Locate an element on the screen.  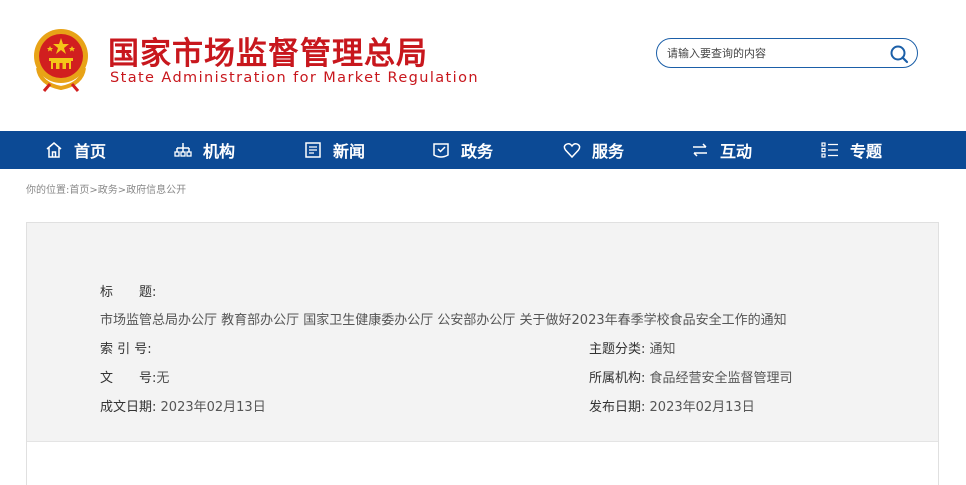
nav-item-org: 机构 is located at coordinates (204, 150).